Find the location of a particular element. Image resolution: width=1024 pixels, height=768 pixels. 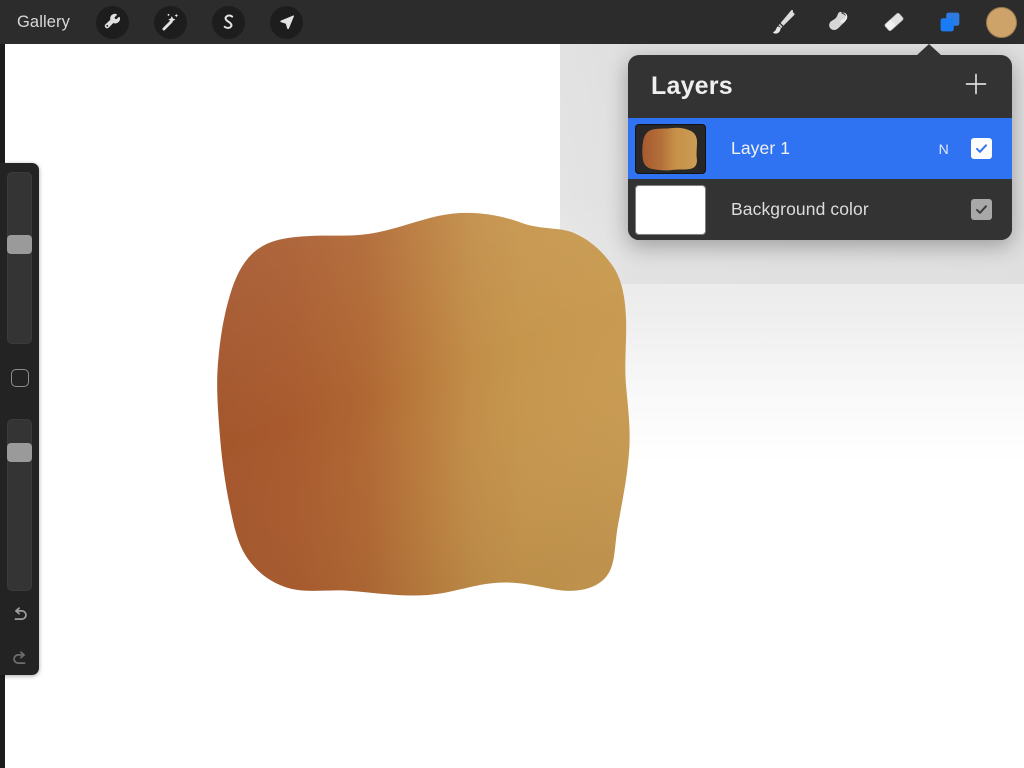

eraser-tool-button is located at coordinates (894, 22).